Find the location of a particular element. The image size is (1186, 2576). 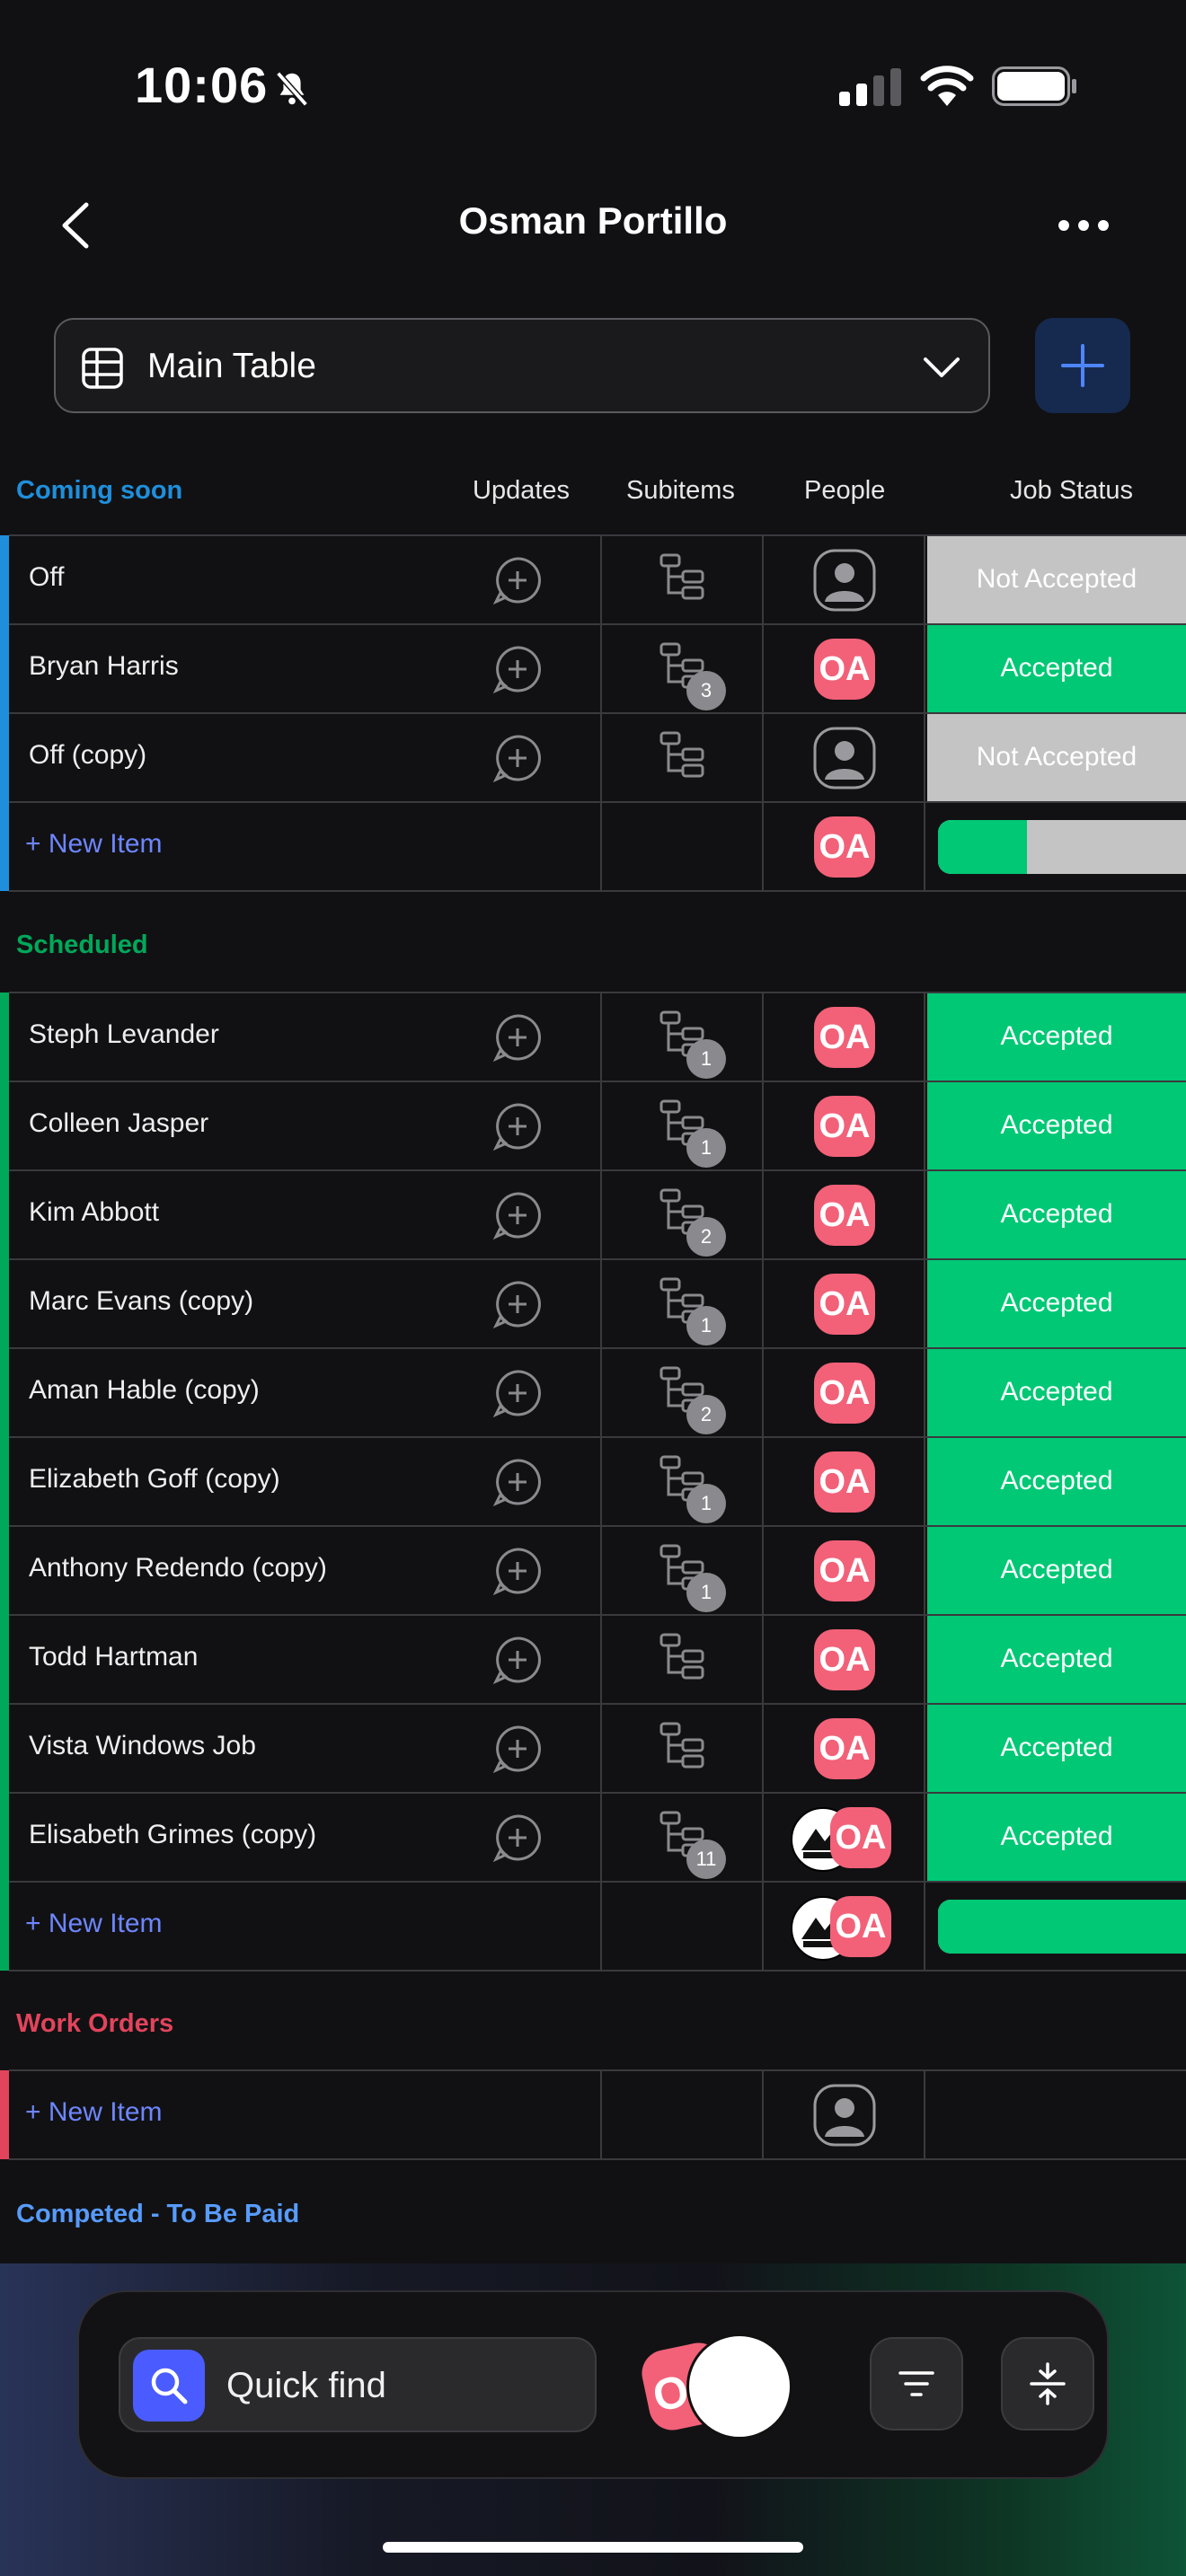

item-name: Aman Hable (copy) is located at coordinates (144, 1390).